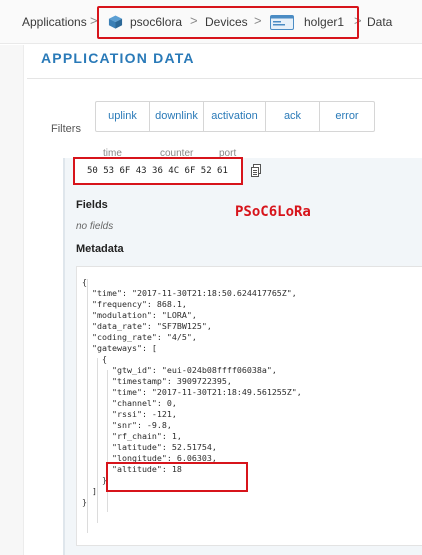 The width and height of the screenshot is (422, 555). What do you see at coordinates (139, 337) in the screenshot?
I see `json-line: "coding_rate": "4/5",` at bounding box center [139, 337].